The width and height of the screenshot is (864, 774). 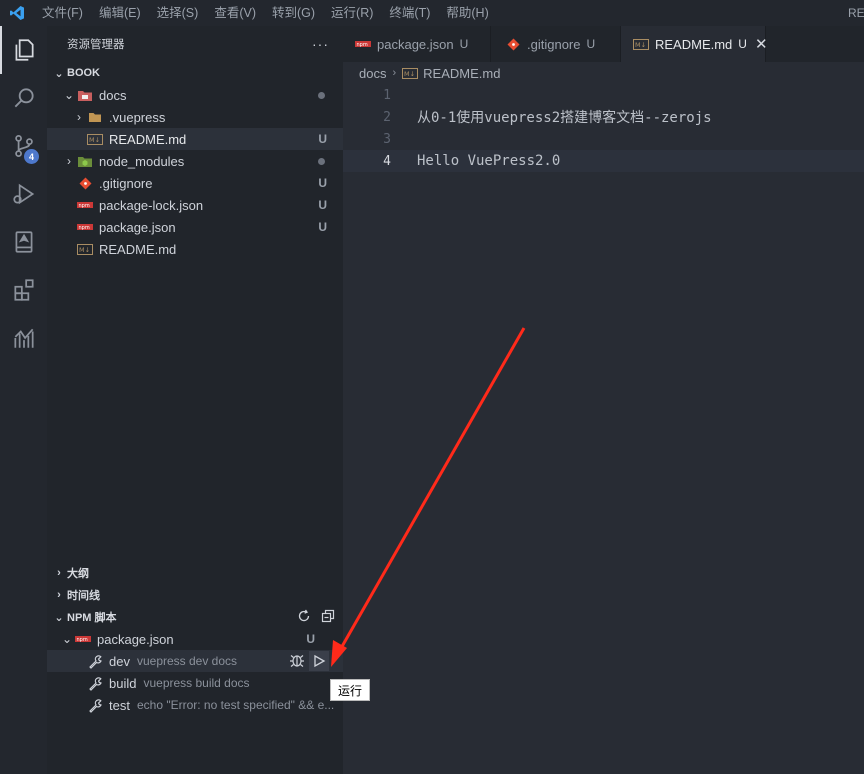 I want to click on breadcrumb: docs › M↓ README.md, so click(x=603, y=73).